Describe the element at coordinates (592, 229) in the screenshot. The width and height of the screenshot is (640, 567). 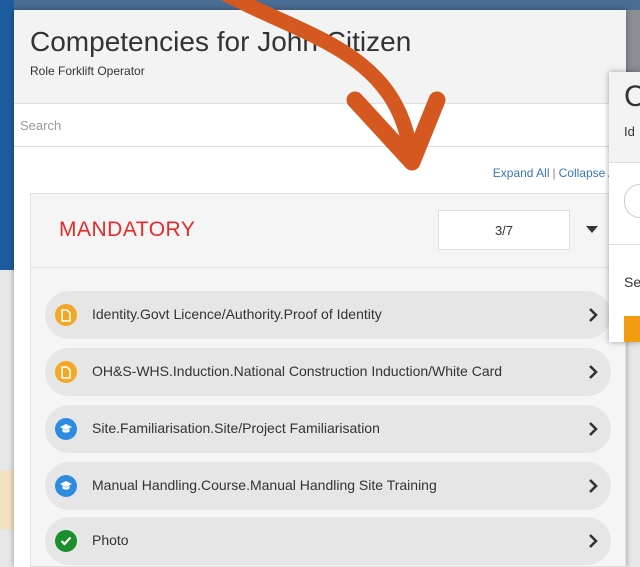
I see `chevron-down-icon` at that location.